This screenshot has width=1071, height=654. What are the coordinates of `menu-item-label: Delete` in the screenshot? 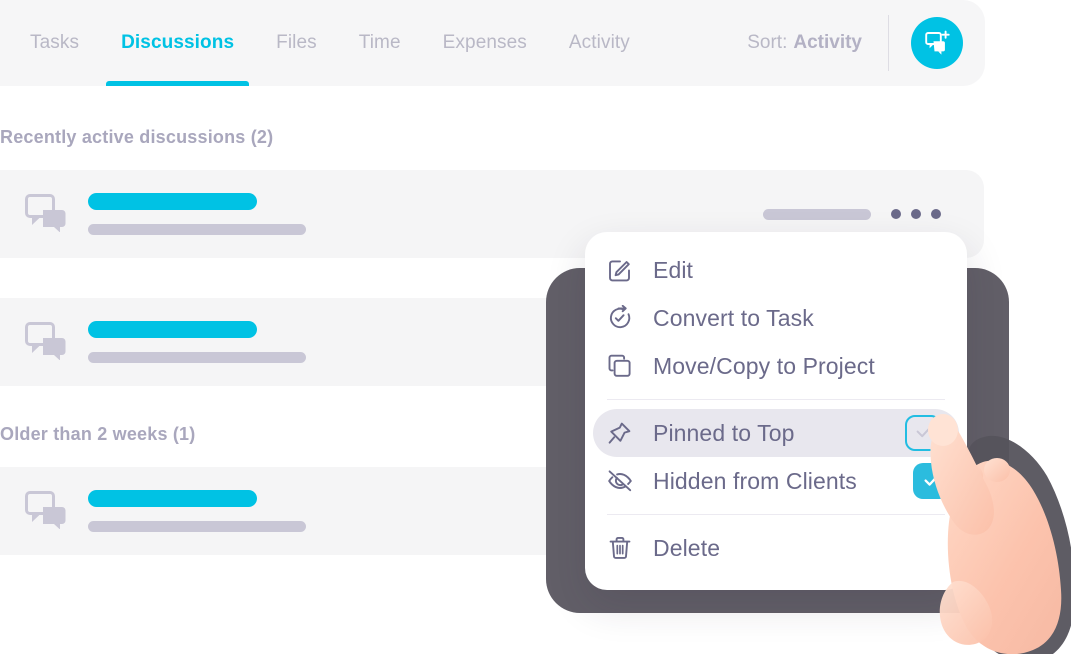 It's located at (687, 547).